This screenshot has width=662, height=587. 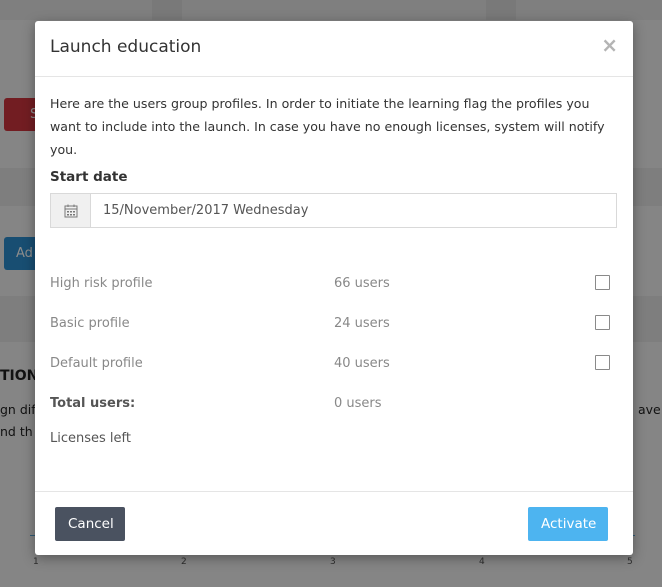 What do you see at coordinates (90, 323) in the screenshot?
I see `profile-name: Basic profile` at bounding box center [90, 323].